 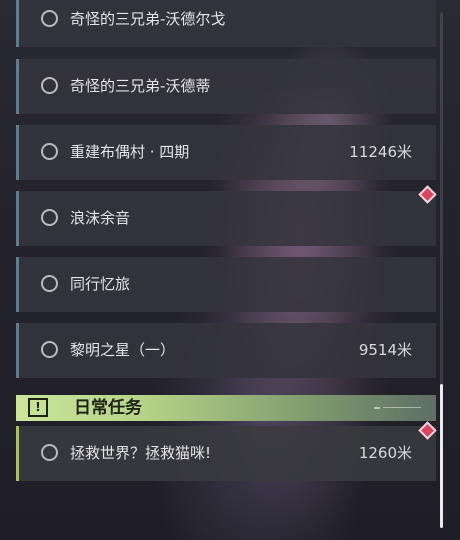 I want to click on quest-name: 奇怪的三兄弟-沃德蒂, so click(x=140, y=86).